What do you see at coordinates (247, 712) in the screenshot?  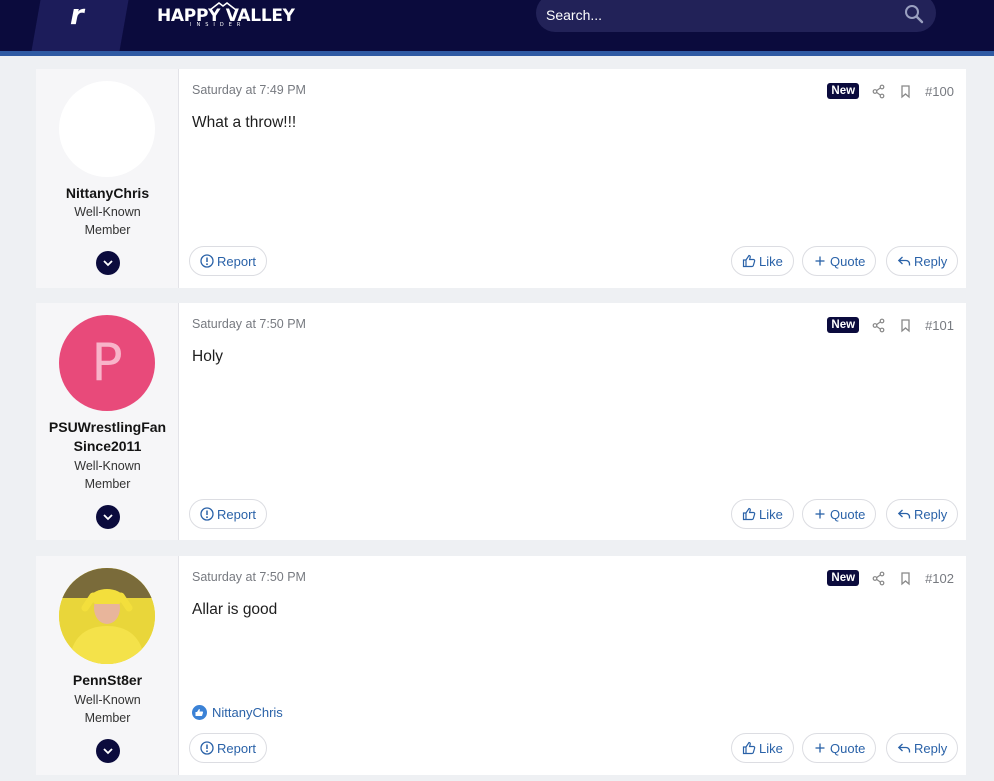 I see `reaction-user: NittanyChris` at bounding box center [247, 712].